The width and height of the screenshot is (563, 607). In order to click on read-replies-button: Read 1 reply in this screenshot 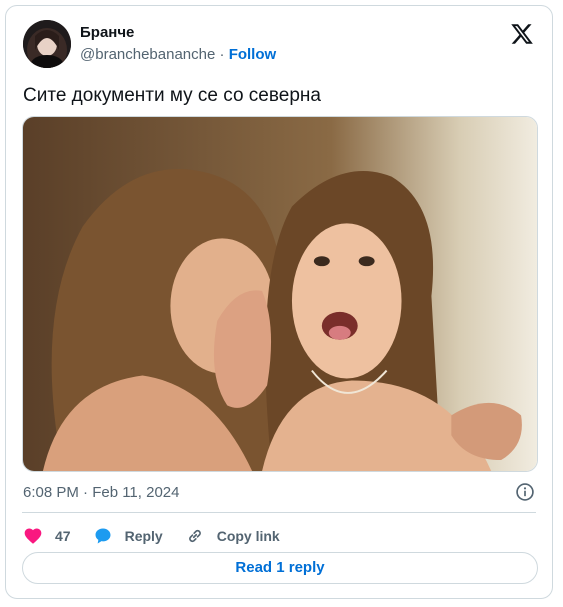, I will do `click(280, 568)`.